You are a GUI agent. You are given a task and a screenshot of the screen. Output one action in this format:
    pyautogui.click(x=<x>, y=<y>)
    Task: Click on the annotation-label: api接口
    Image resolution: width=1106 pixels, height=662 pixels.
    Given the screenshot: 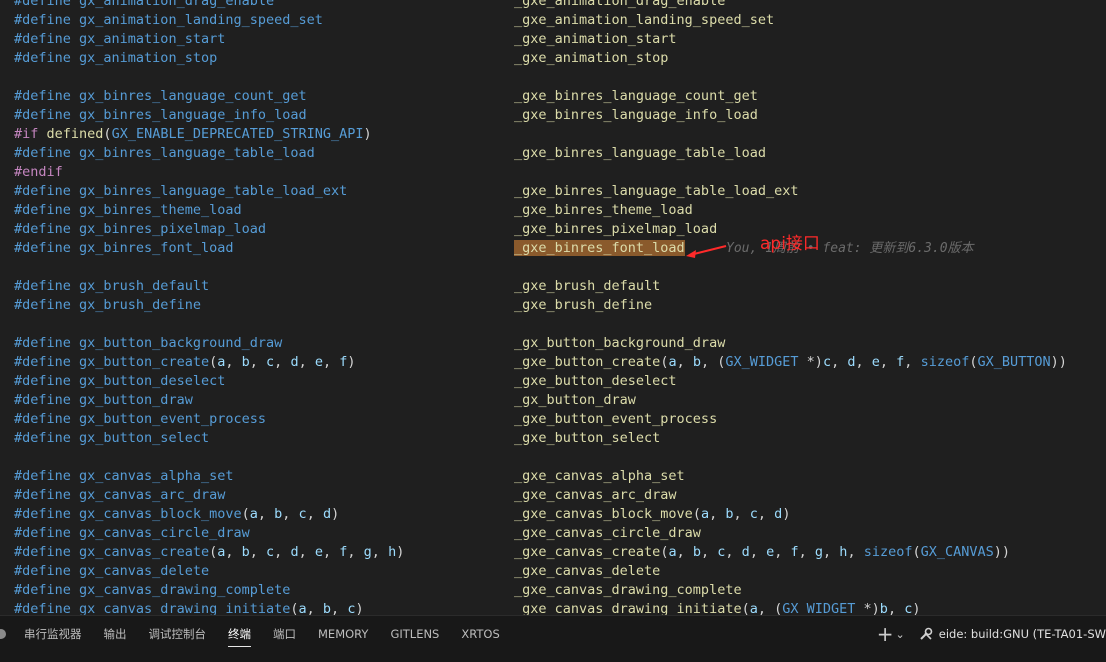 What is the action you would take?
    pyautogui.click(x=790, y=244)
    